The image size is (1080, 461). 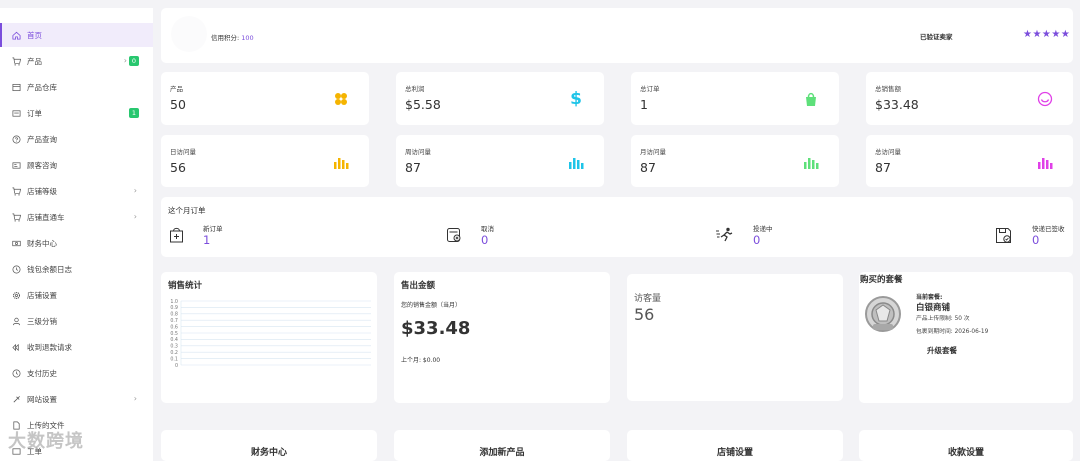 What do you see at coordinates (653, 152) in the screenshot?
I see `stat-label: 月访问量` at bounding box center [653, 152].